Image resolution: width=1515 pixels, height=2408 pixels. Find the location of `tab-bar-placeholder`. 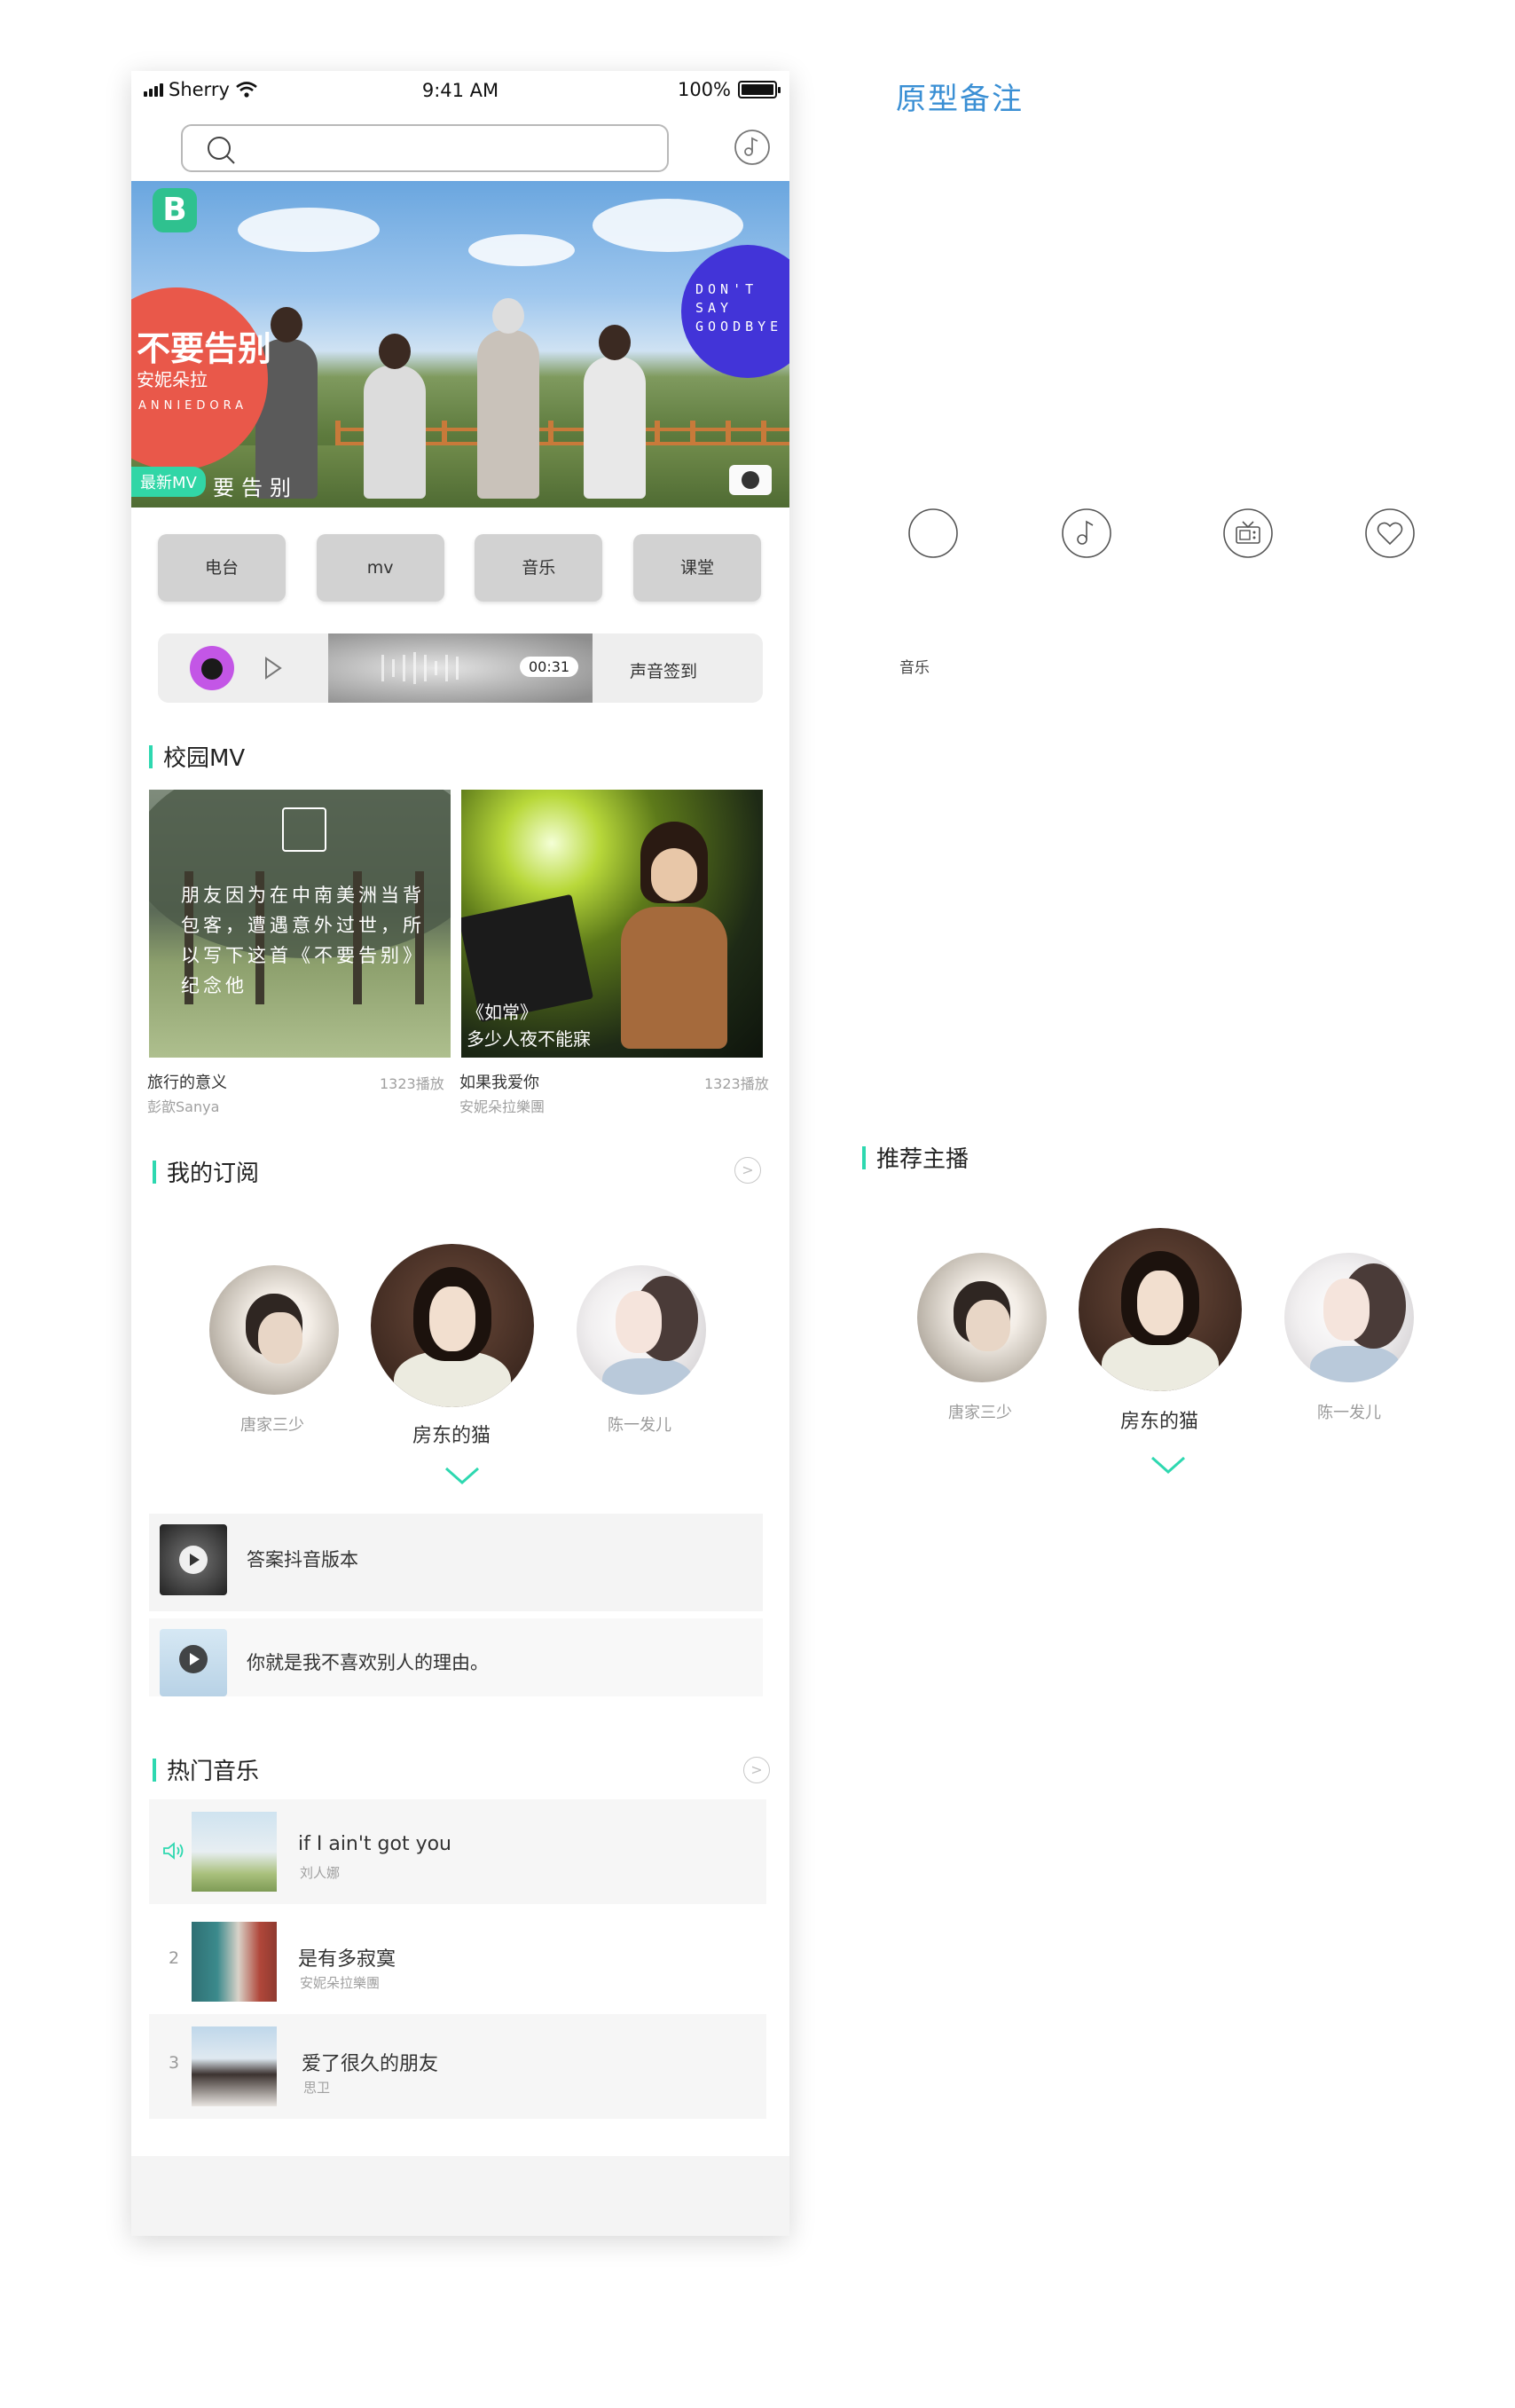

tab-bar-placeholder is located at coordinates (460, 2196).